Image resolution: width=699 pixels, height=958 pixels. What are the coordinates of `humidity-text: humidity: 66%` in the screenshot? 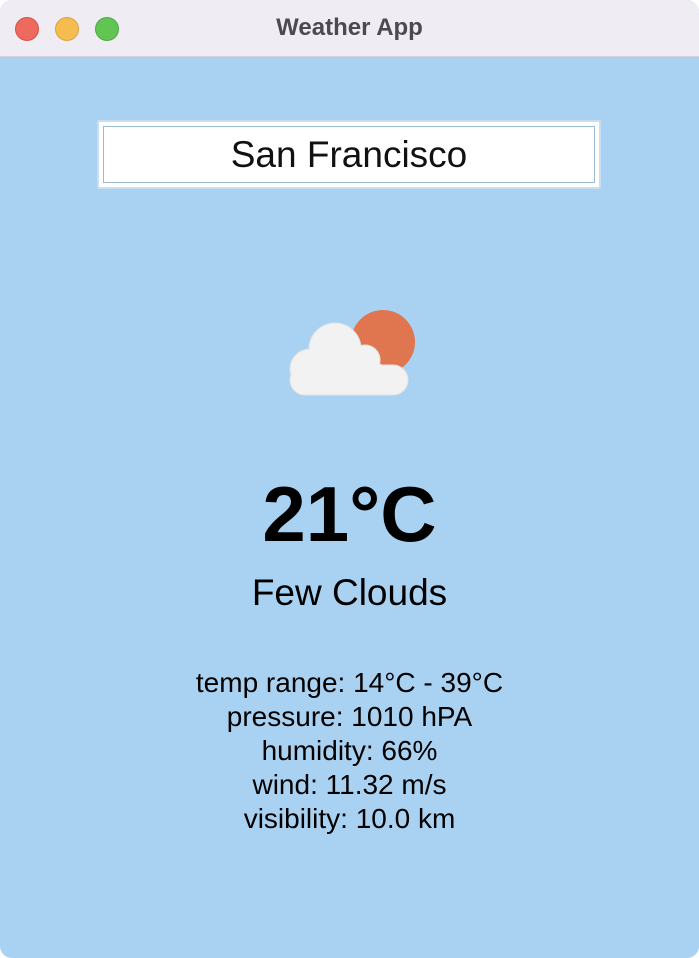 It's located at (349, 750).